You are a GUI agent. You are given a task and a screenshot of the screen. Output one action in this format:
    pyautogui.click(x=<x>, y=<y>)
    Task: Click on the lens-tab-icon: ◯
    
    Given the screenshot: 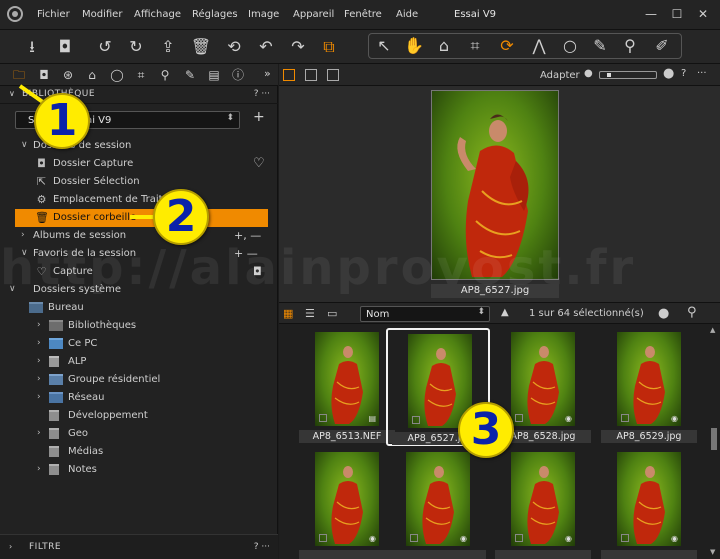 What is the action you would take?
    pyautogui.click(x=117, y=75)
    